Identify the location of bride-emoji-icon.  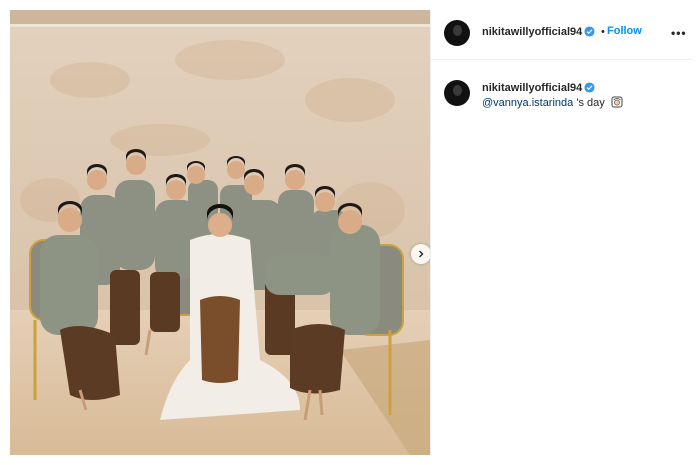
(617, 102).